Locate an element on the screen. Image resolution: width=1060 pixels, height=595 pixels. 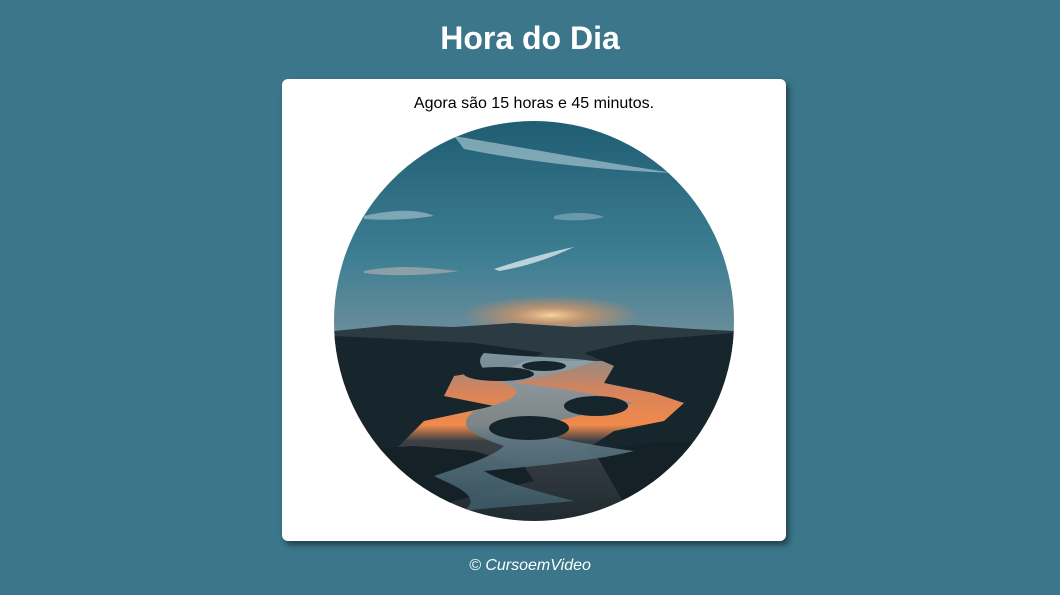
time-message: Agora são 15 horas e 45 minutos. is located at coordinates (534, 103).